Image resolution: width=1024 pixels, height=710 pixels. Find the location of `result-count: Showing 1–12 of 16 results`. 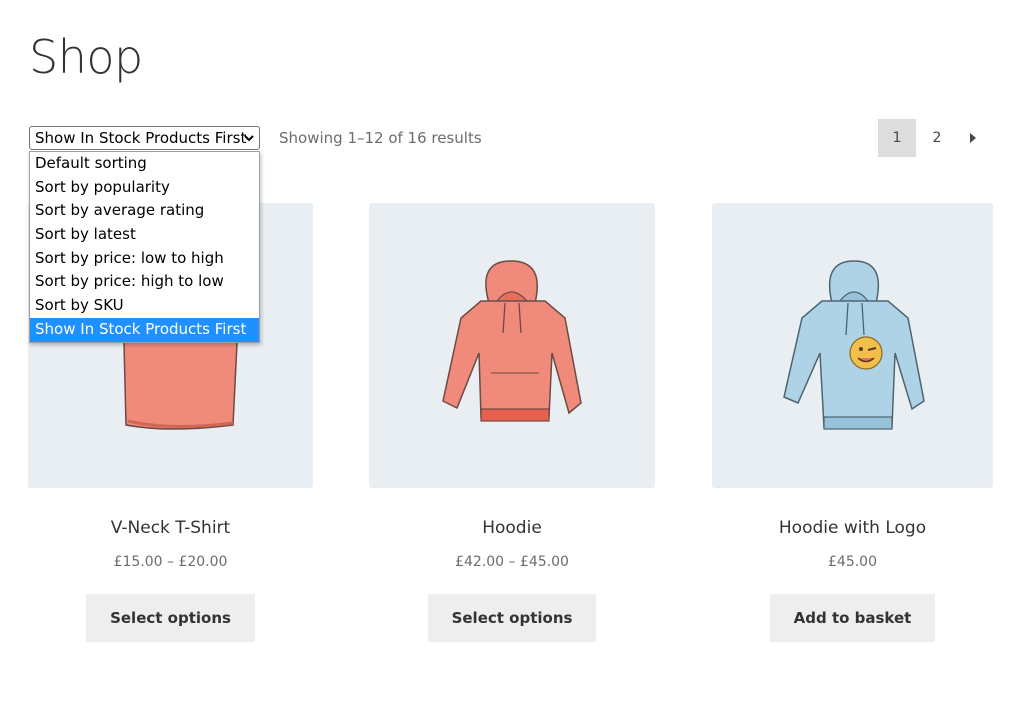

result-count: Showing 1–12 of 16 results is located at coordinates (380, 138).